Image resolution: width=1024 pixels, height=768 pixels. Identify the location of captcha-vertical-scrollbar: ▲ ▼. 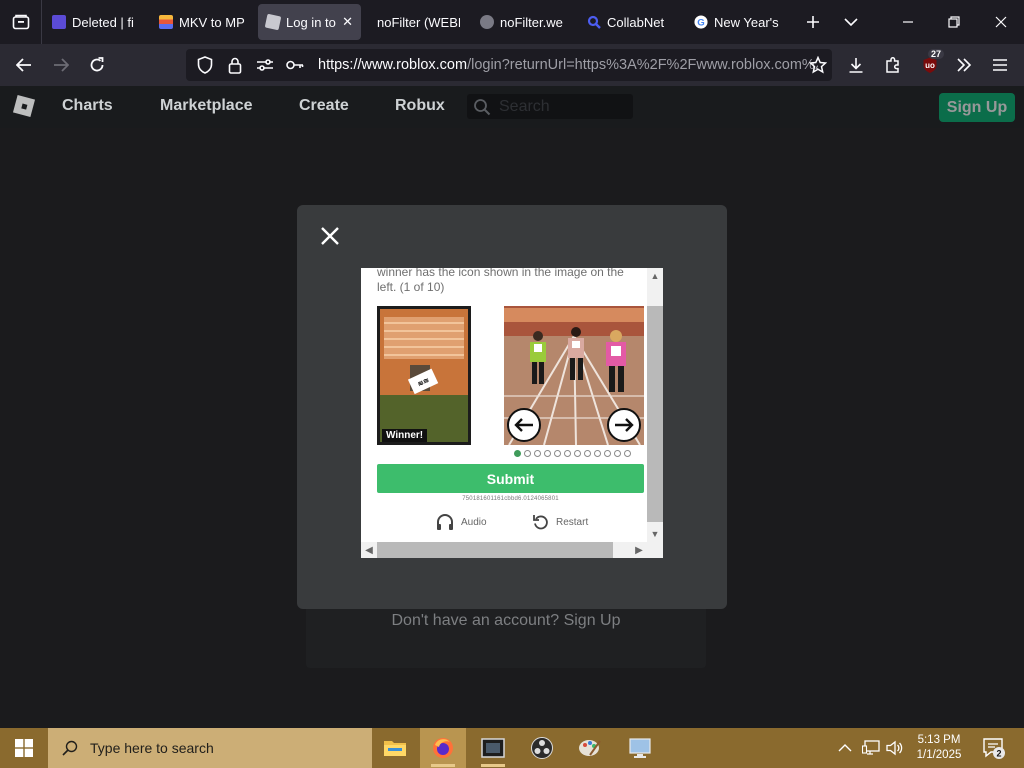
(655, 405).